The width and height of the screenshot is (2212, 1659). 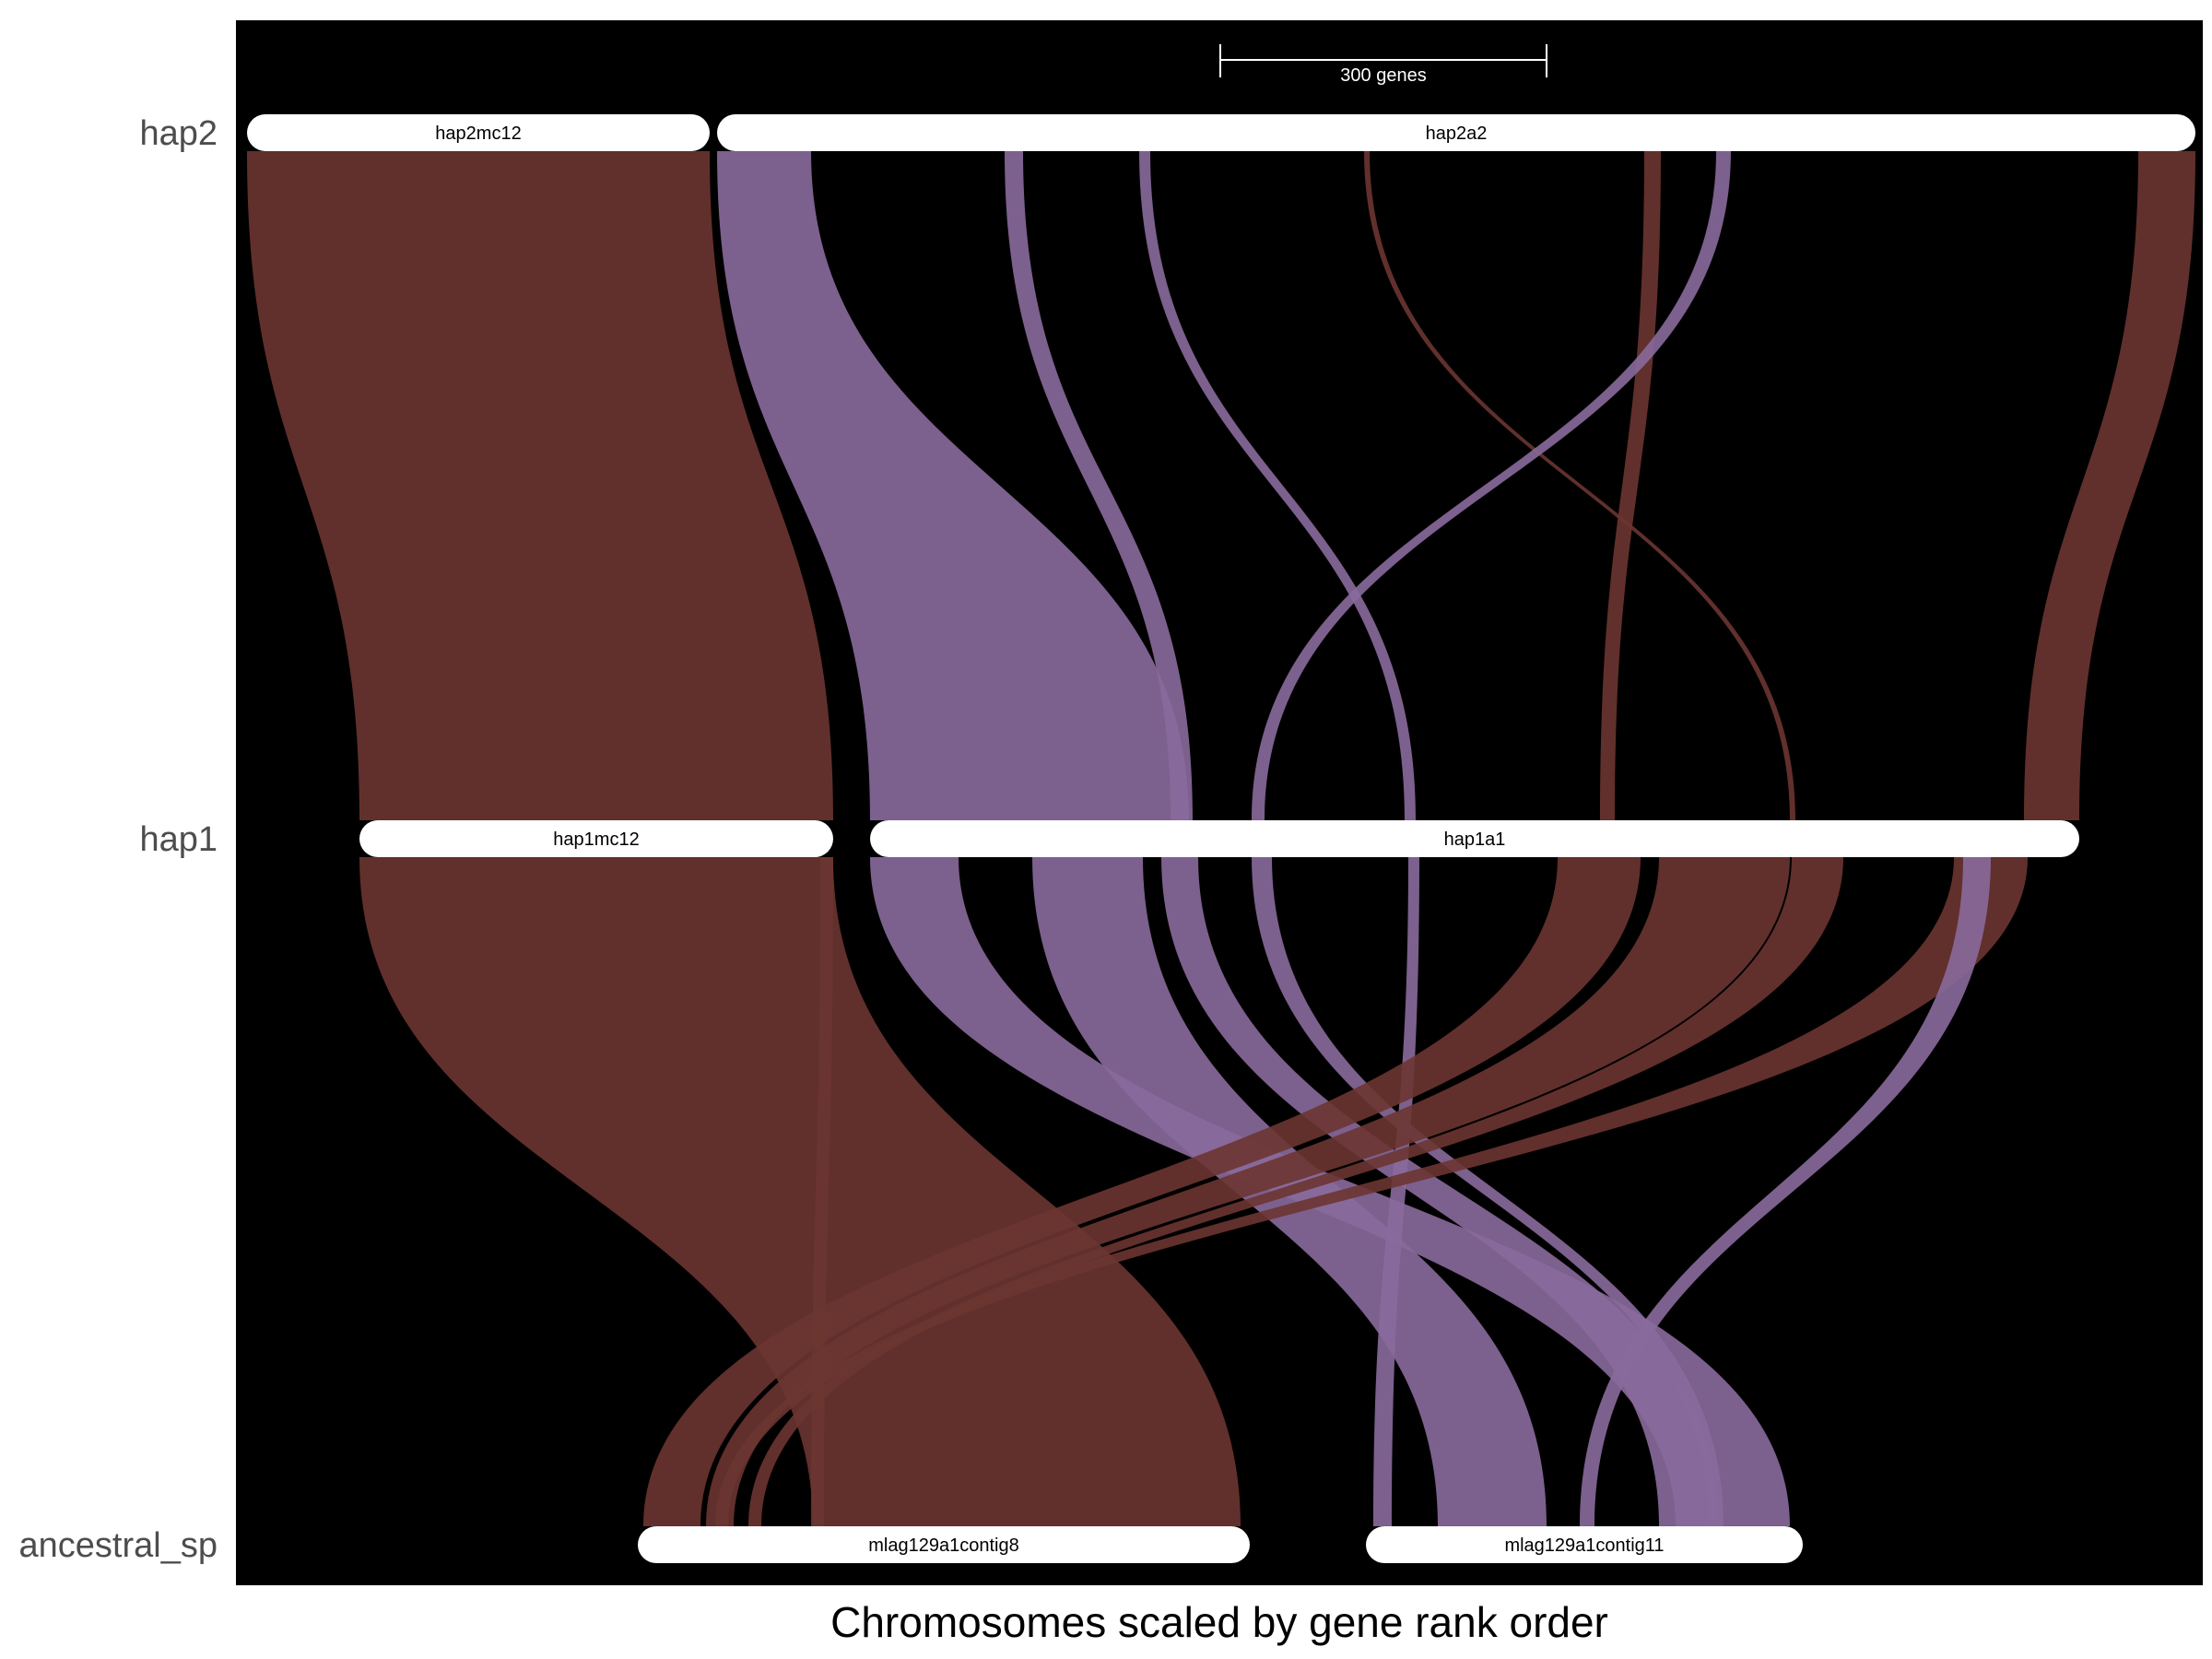 I want to click on chromosome-label-mlag129a1contig11: mlag129a1contig11, so click(x=1584, y=1545).